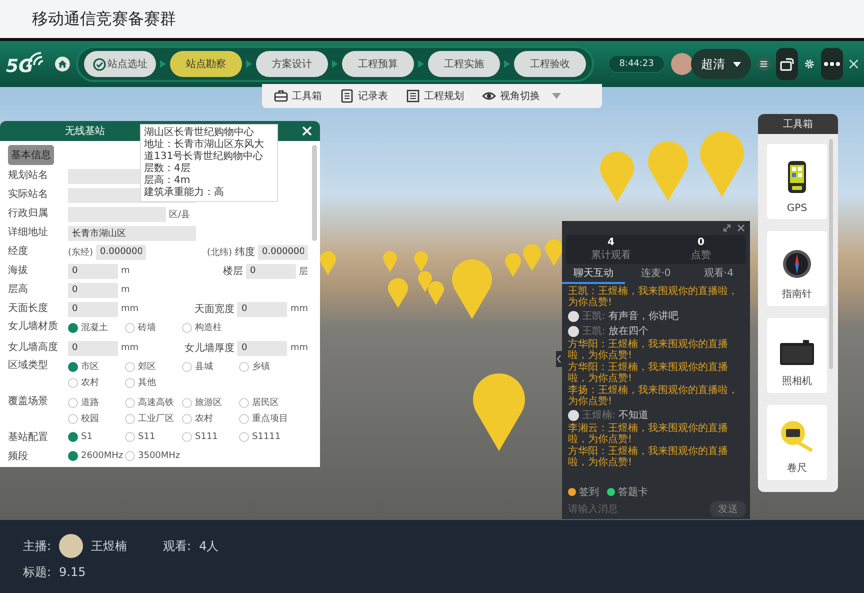  I want to click on radio-option: 郊区, so click(153, 366).